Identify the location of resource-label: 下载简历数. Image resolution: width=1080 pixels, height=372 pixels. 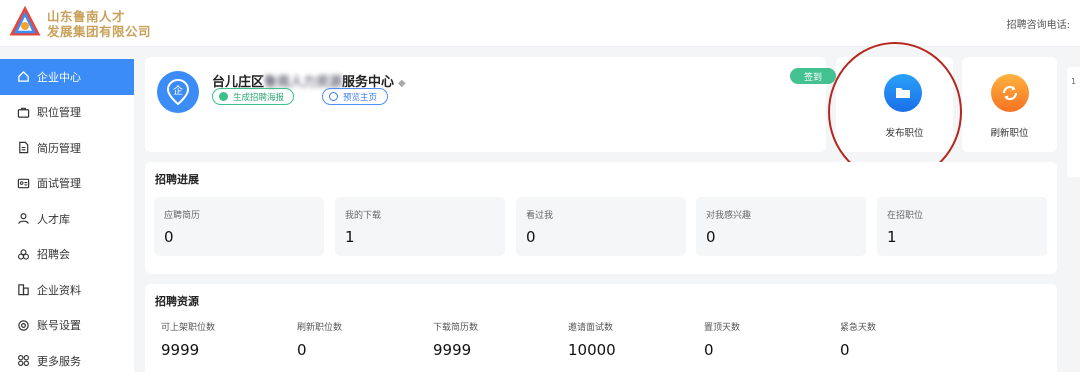
(456, 328).